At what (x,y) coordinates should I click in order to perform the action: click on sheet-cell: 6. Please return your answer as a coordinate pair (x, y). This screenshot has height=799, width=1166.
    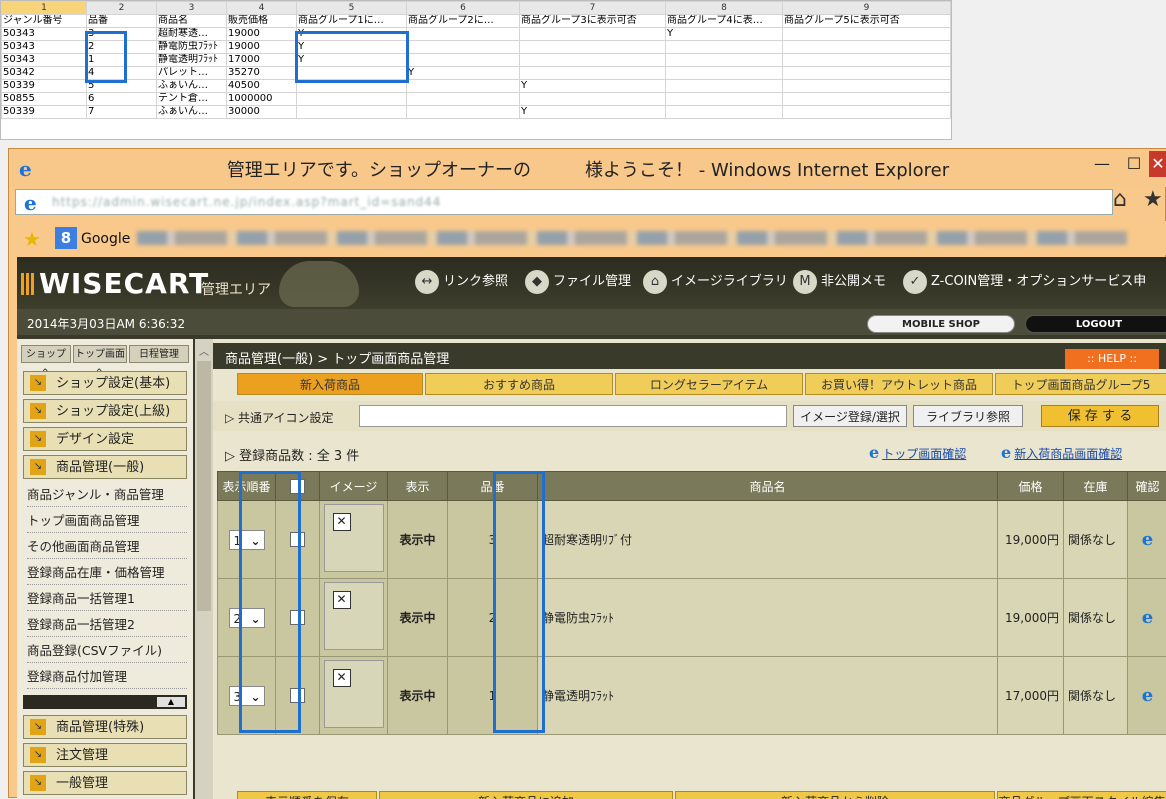
    Looking at the image, I should click on (122, 99).